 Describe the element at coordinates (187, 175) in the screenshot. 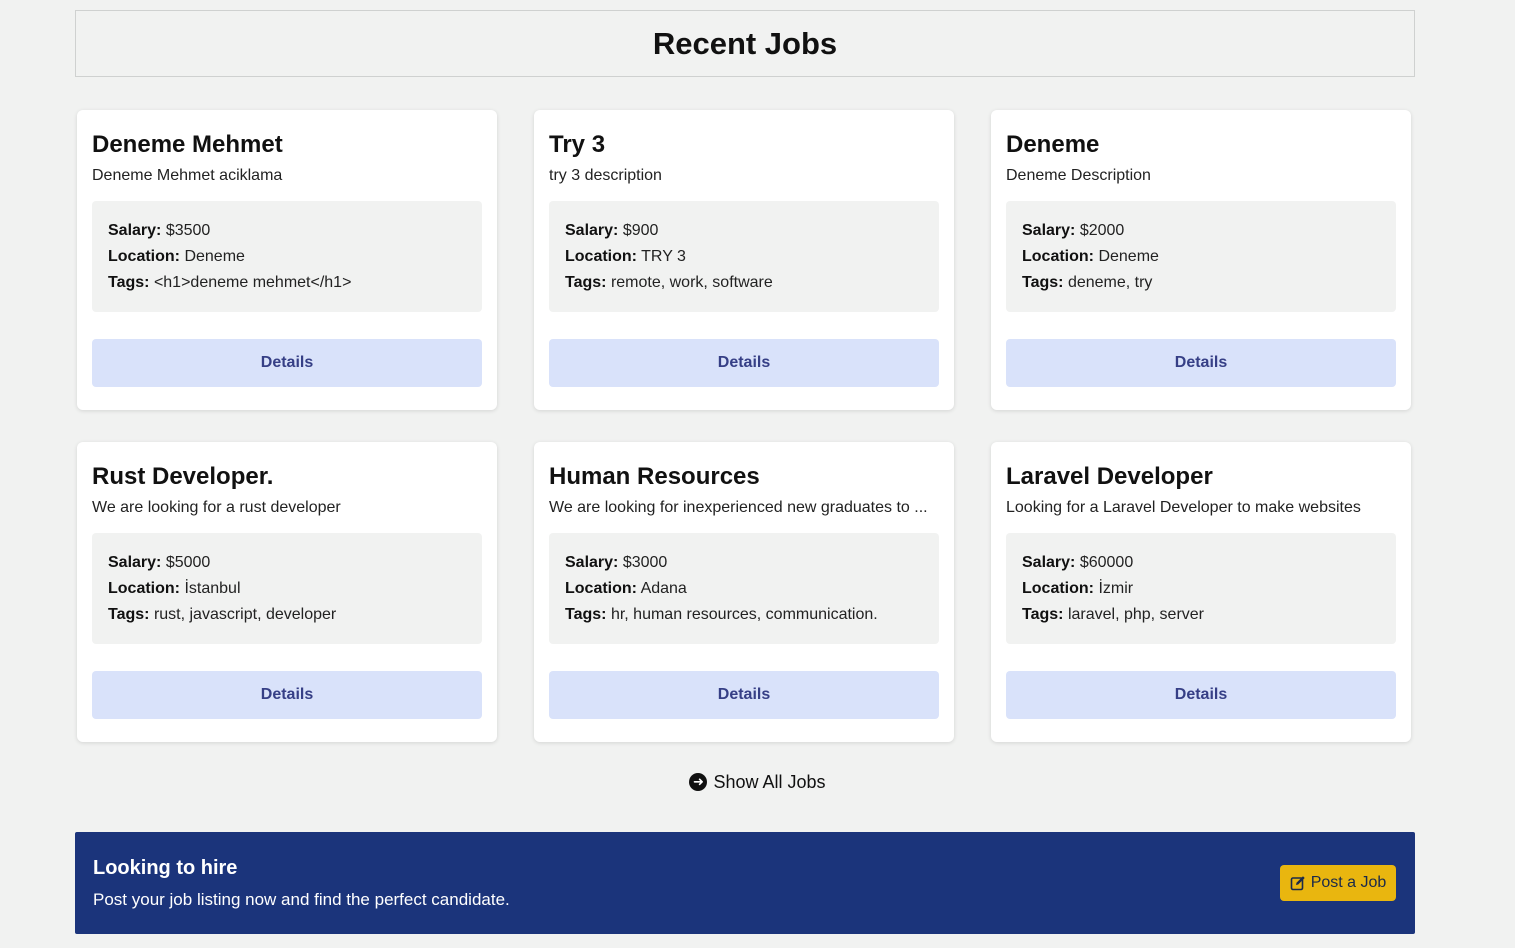

I see `job-description: Deneme Mehmet aciklama` at that location.